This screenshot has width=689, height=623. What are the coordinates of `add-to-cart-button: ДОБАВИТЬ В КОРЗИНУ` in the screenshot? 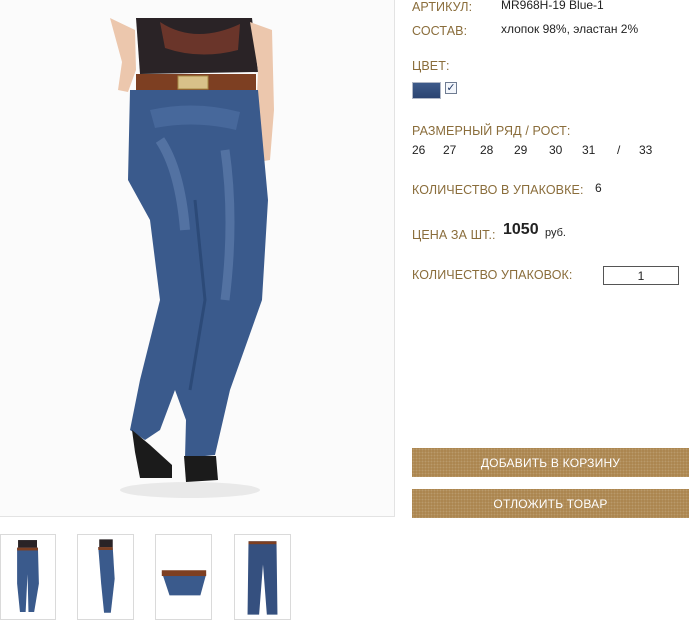 It's located at (550, 462).